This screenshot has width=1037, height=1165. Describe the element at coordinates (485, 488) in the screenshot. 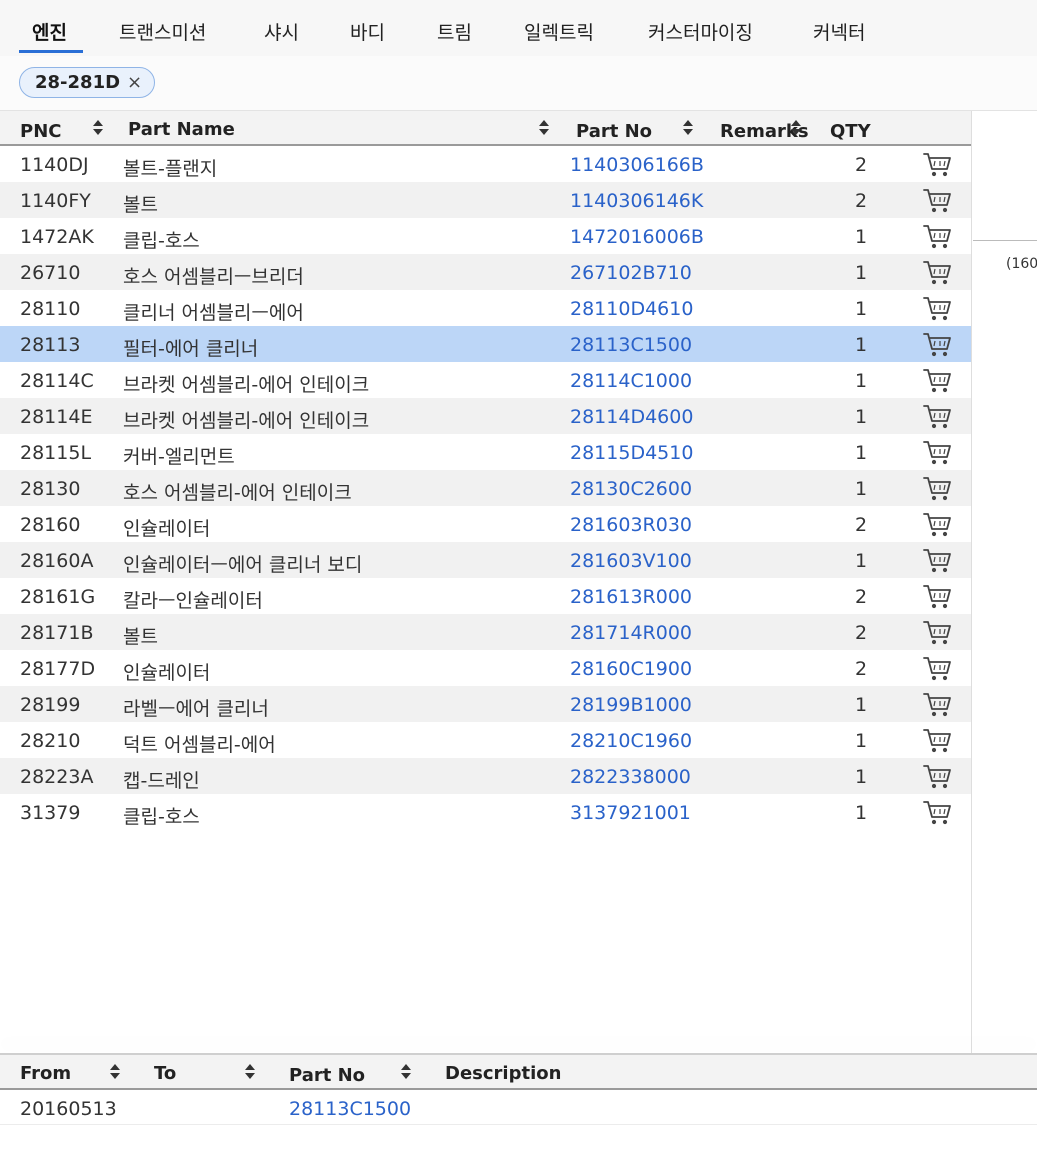

I see `table-row: 28130 호스 어셈블리-에어 인테이크 28130C2600 1` at that location.